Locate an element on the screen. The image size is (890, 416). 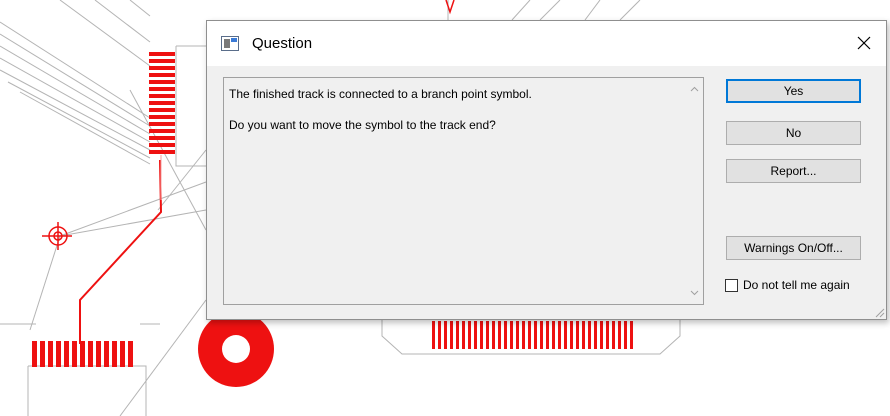
resize-grip-icon is located at coordinates (879, 312).